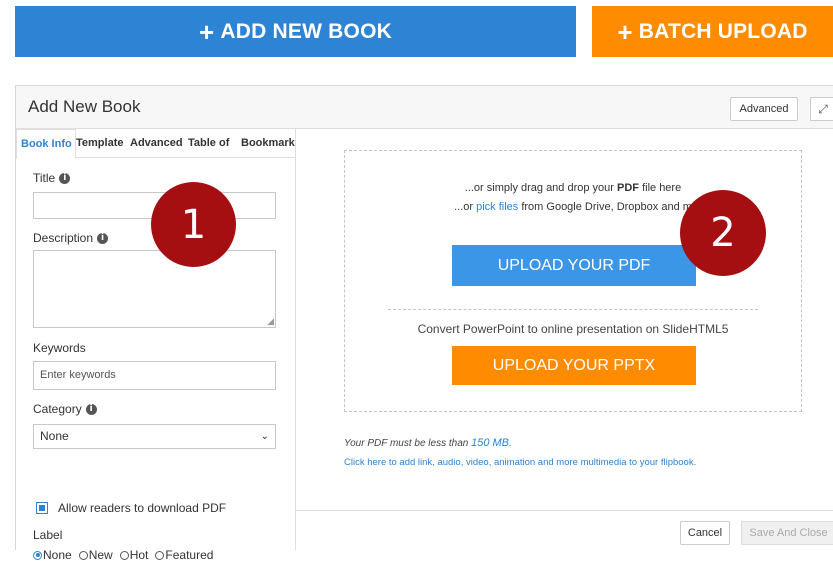 The image size is (833, 562). Describe the element at coordinates (270, 143) in the screenshot. I see `tab-bookmark: Bookmark` at that location.